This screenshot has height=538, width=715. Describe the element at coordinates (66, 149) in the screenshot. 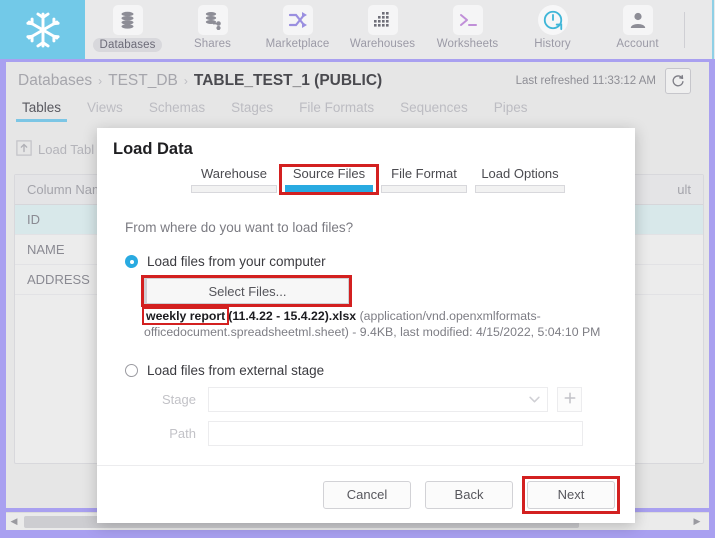

I see `load-table-label: Load Tabl` at that location.